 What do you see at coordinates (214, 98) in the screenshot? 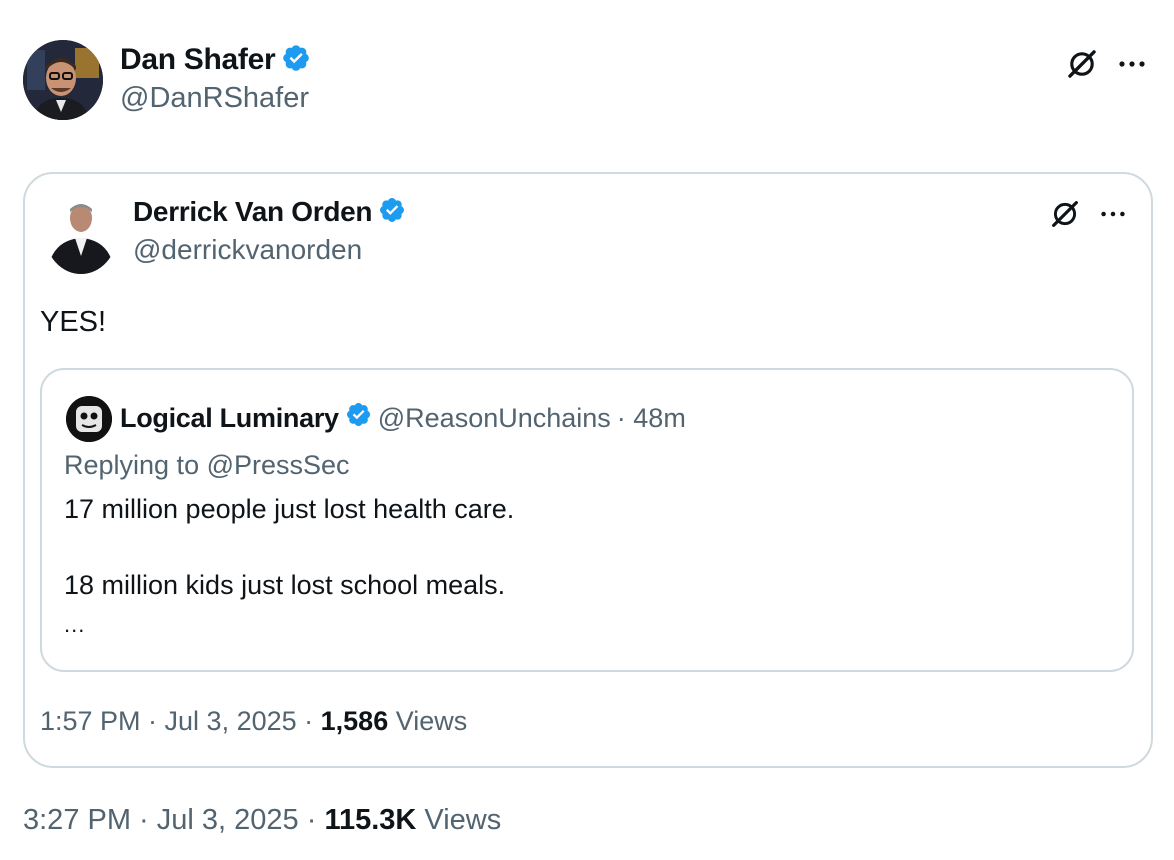
I see `author-handle: @DanRShafer` at bounding box center [214, 98].